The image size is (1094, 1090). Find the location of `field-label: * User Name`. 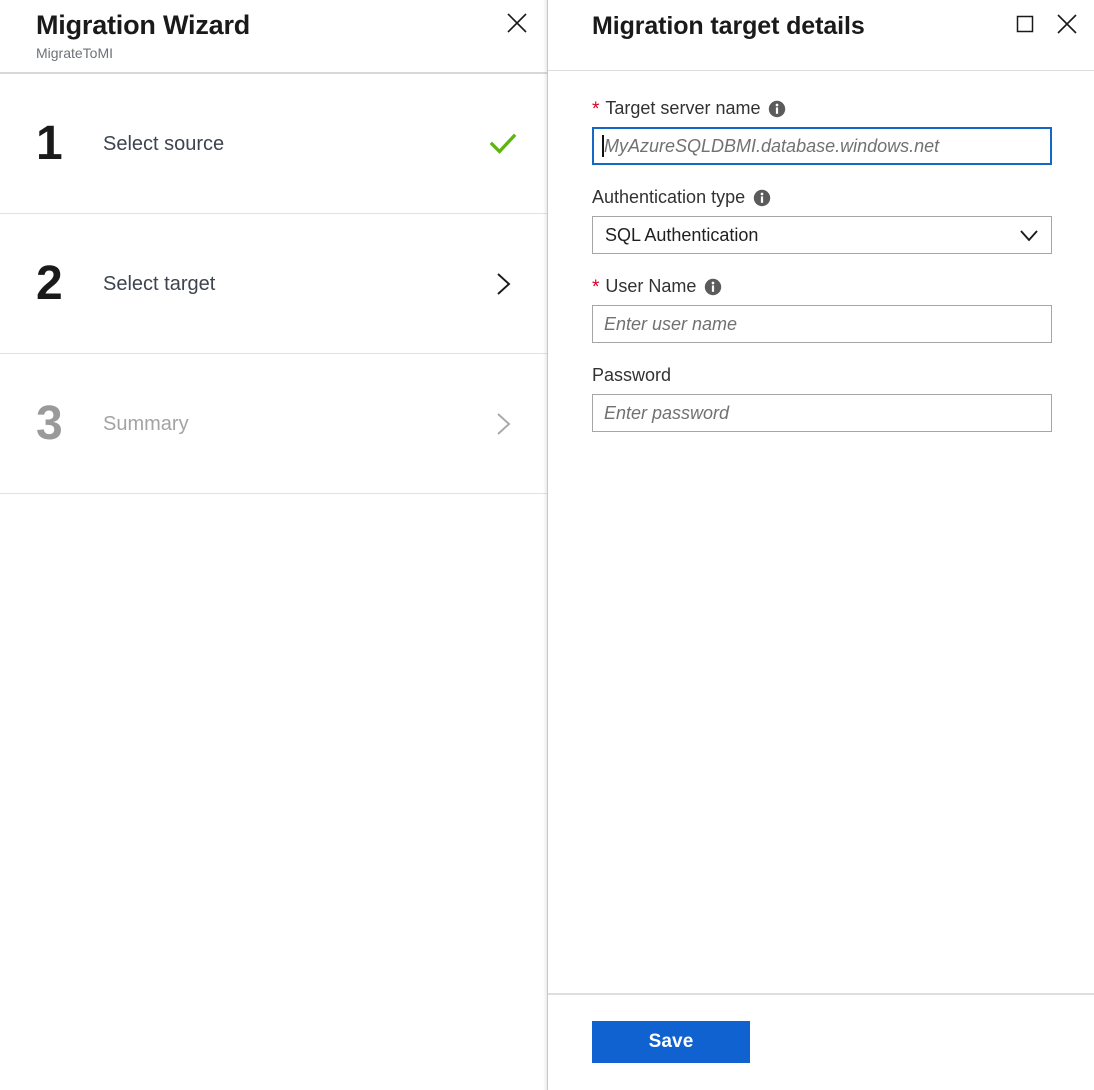

field-label: * User Name is located at coordinates (822, 286).